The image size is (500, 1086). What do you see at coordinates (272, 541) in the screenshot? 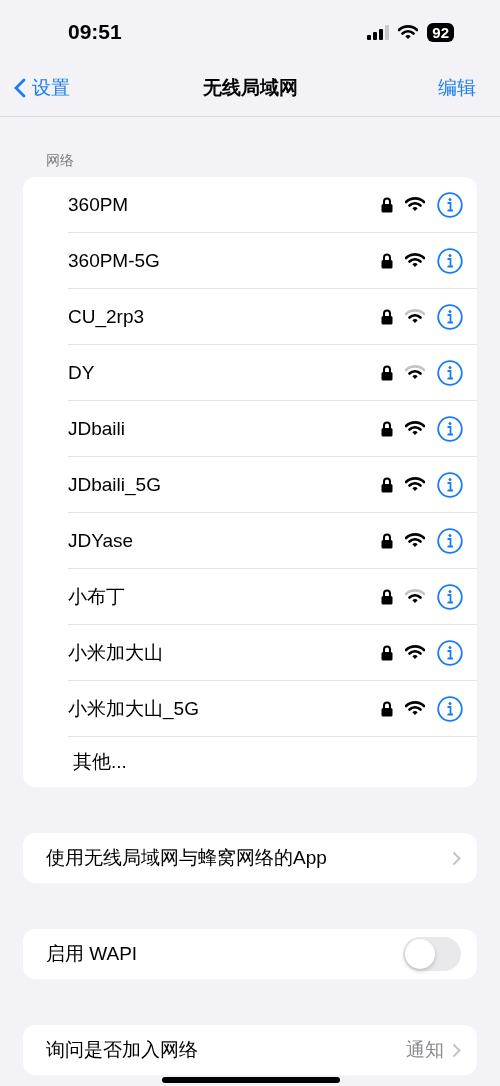
I see `network-row: JDYase` at bounding box center [272, 541].